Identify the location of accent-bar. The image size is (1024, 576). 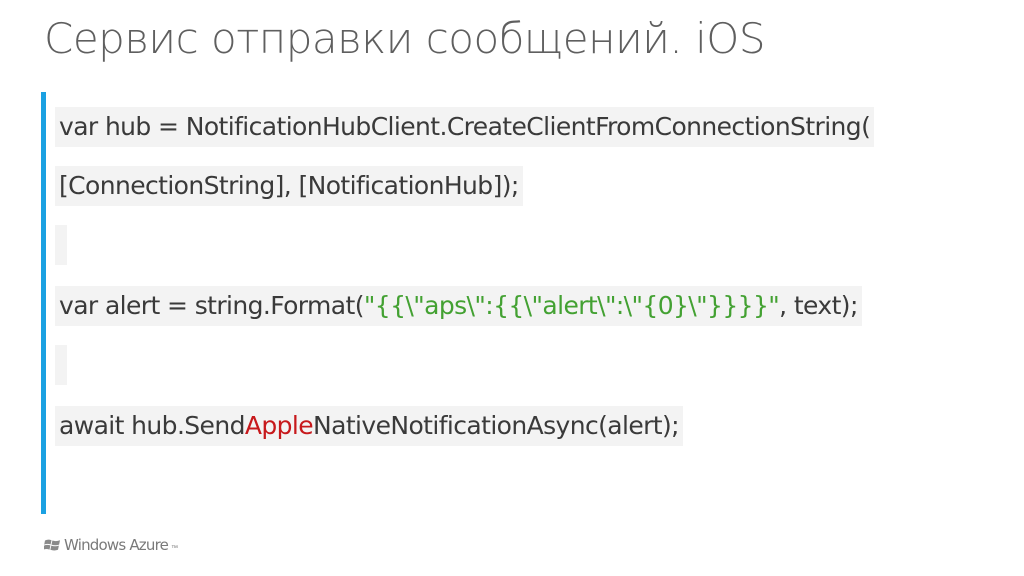
(43, 303).